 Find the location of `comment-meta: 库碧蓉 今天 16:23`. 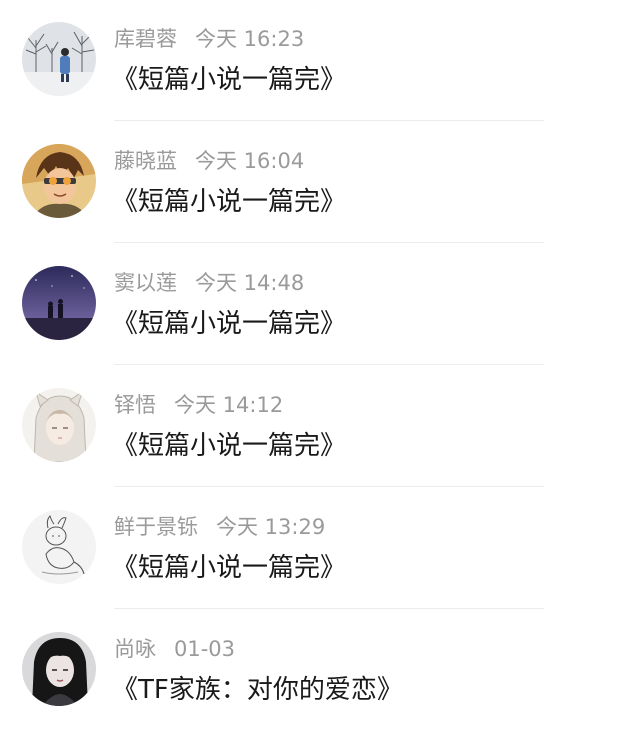

comment-meta: 库碧蓉 今天 16:23 is located at coordinates (209, 39).